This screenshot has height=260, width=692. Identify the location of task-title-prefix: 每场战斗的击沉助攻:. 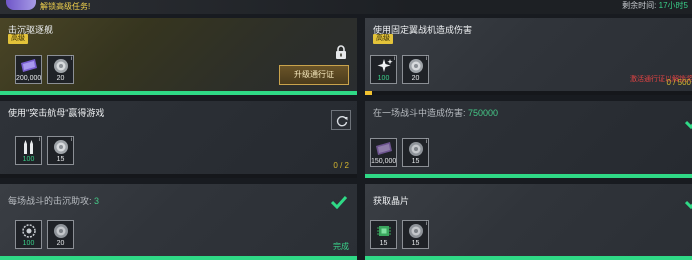
(50, 201).